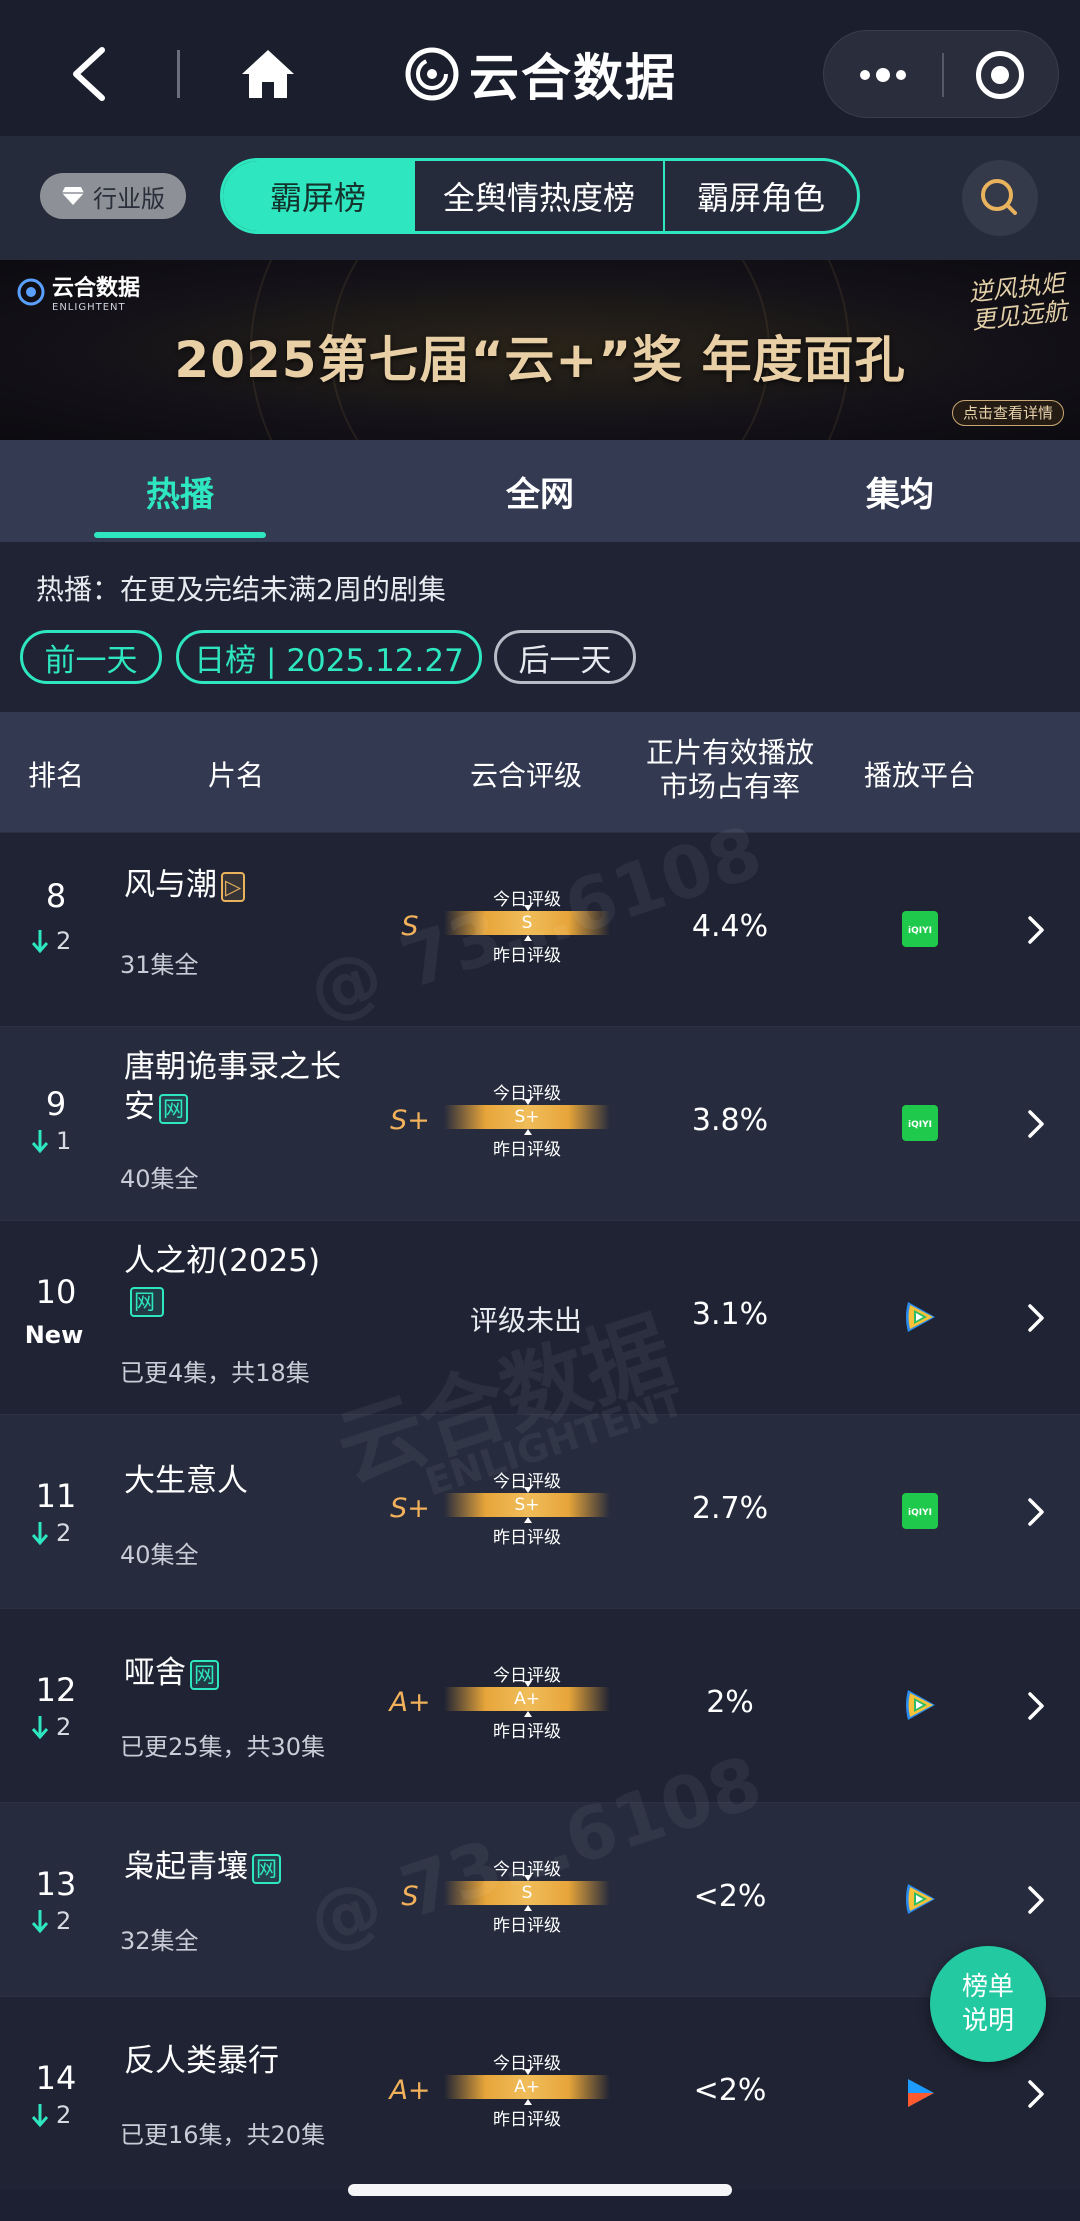 Image resolution: width=1080 pixels, height=2221 pixels. Describe the element at coordinates (883, 75) in the screenshot. I see `more-icon` at that location.